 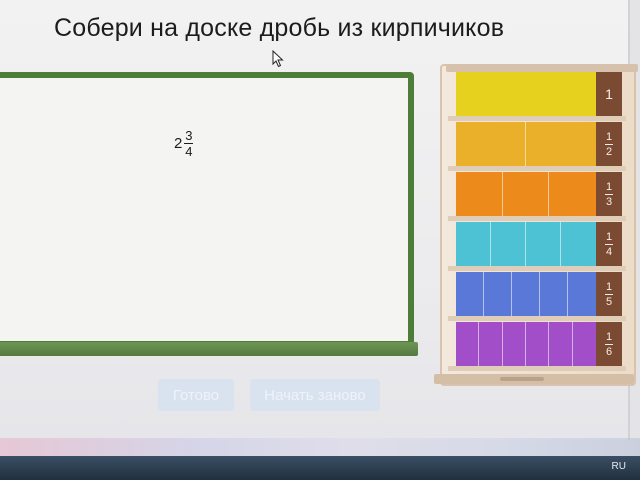 I want to click on taskbar, so click(x=320, y=468).